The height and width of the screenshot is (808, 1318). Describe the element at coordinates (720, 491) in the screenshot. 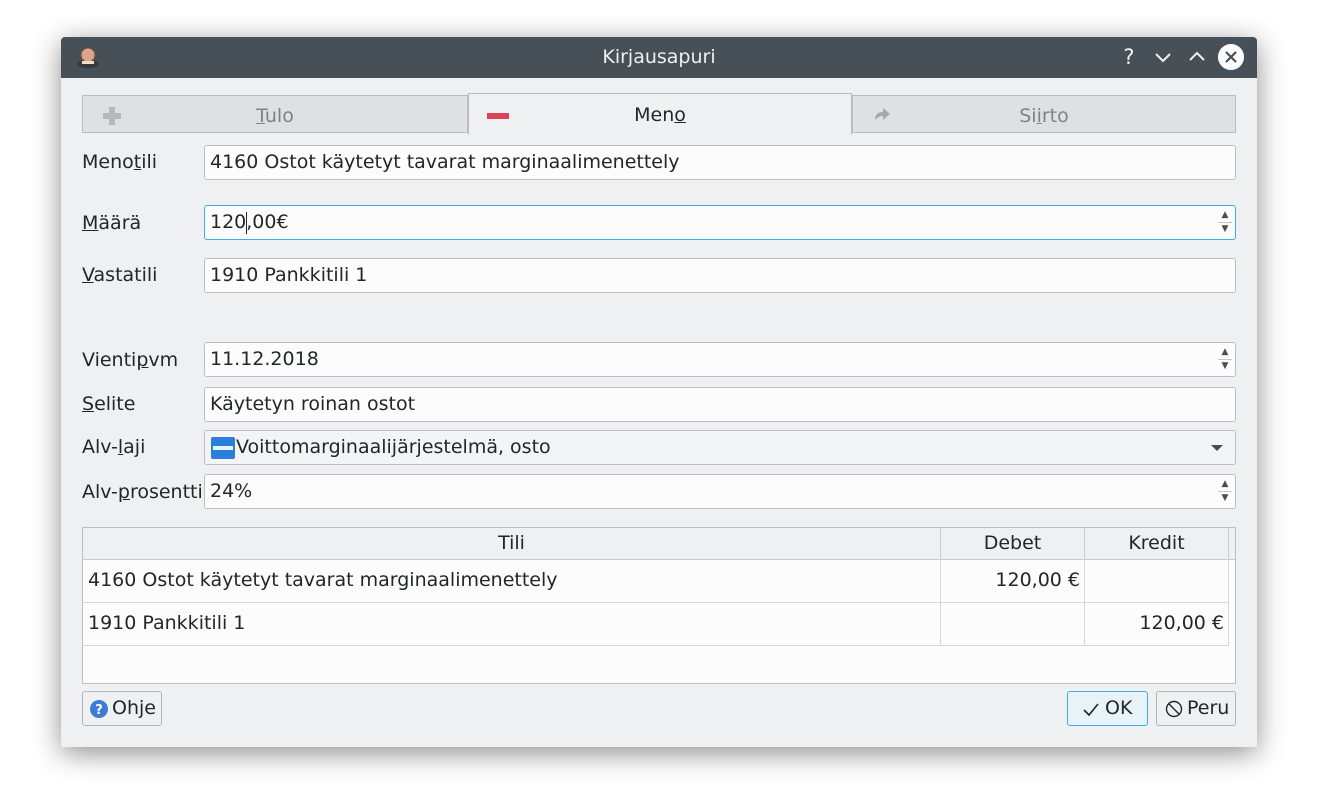

I see `alvprosentti-field: 24% ▲ ▼` at that location.